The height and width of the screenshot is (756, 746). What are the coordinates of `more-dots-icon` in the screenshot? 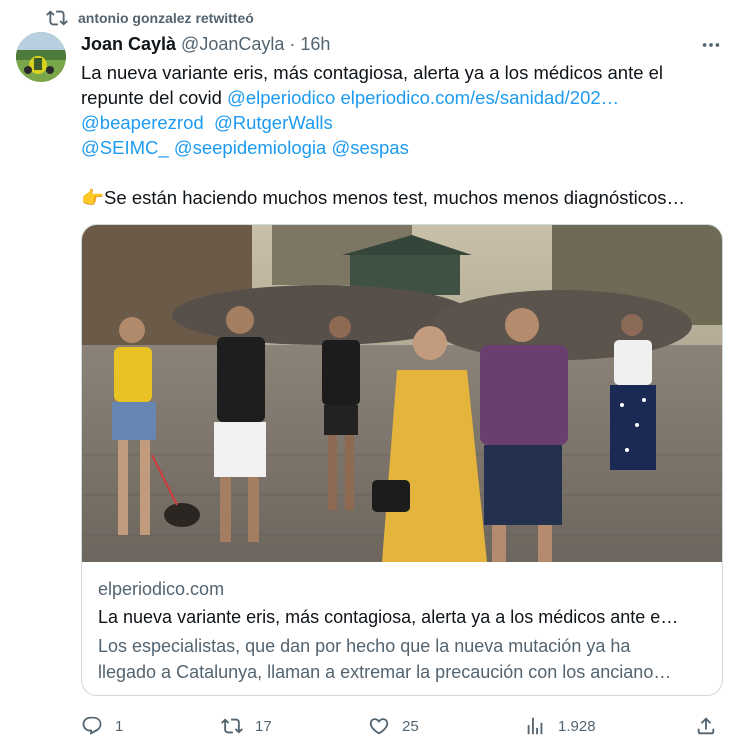 It's located at (711, 45).